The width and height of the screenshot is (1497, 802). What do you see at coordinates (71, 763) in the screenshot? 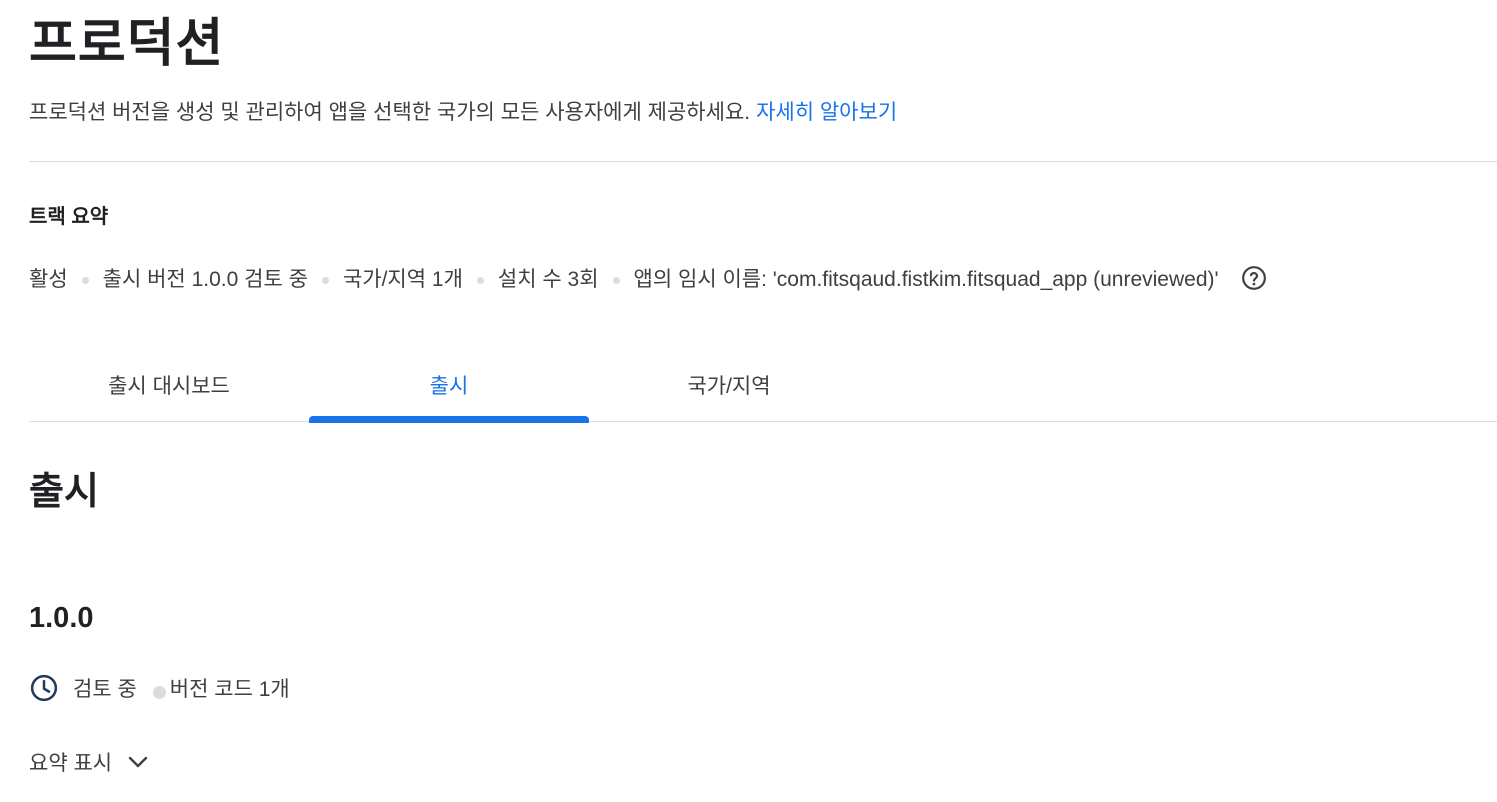
I see `toggle-label: 요약 표시` at bounding box center [71, 763].